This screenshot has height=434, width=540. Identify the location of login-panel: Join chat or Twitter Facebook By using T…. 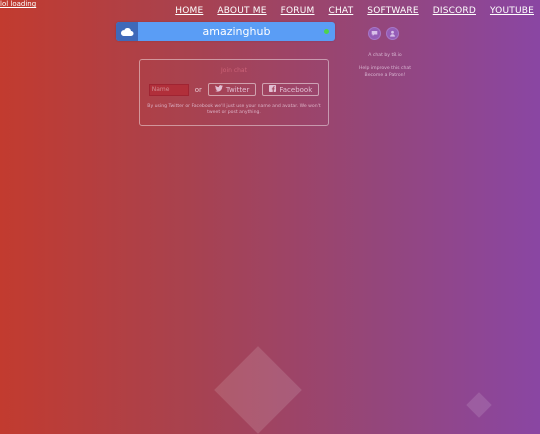
(234, 92).